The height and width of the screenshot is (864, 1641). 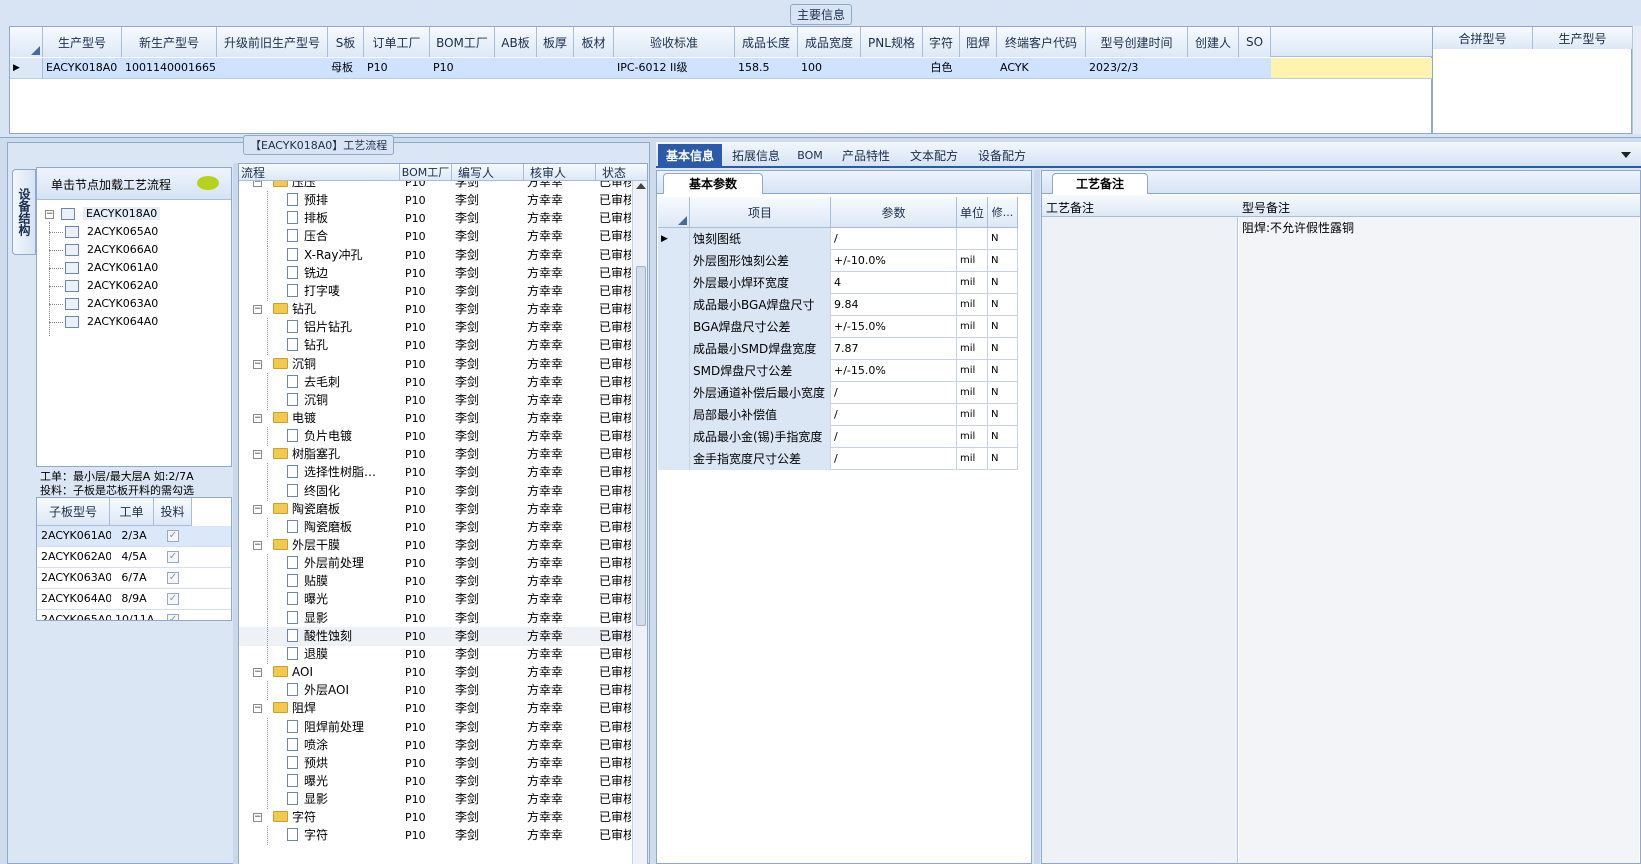 I want to click on cell-bom-factory: P10, so click(x=462, y=68).